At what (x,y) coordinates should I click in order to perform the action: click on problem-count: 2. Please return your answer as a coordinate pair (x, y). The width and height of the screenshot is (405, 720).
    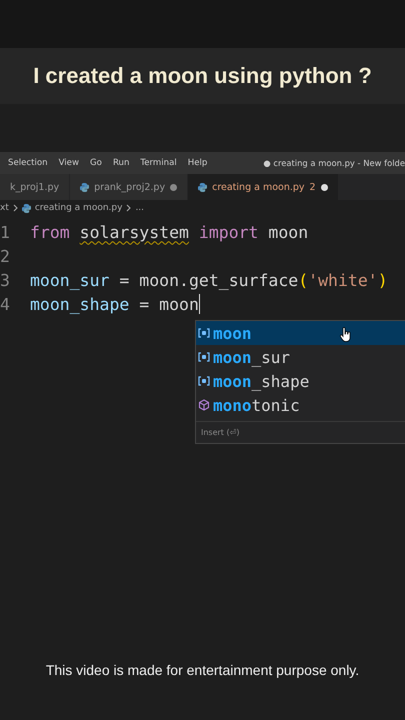
    Looking at the image, I should click on (313, 187).